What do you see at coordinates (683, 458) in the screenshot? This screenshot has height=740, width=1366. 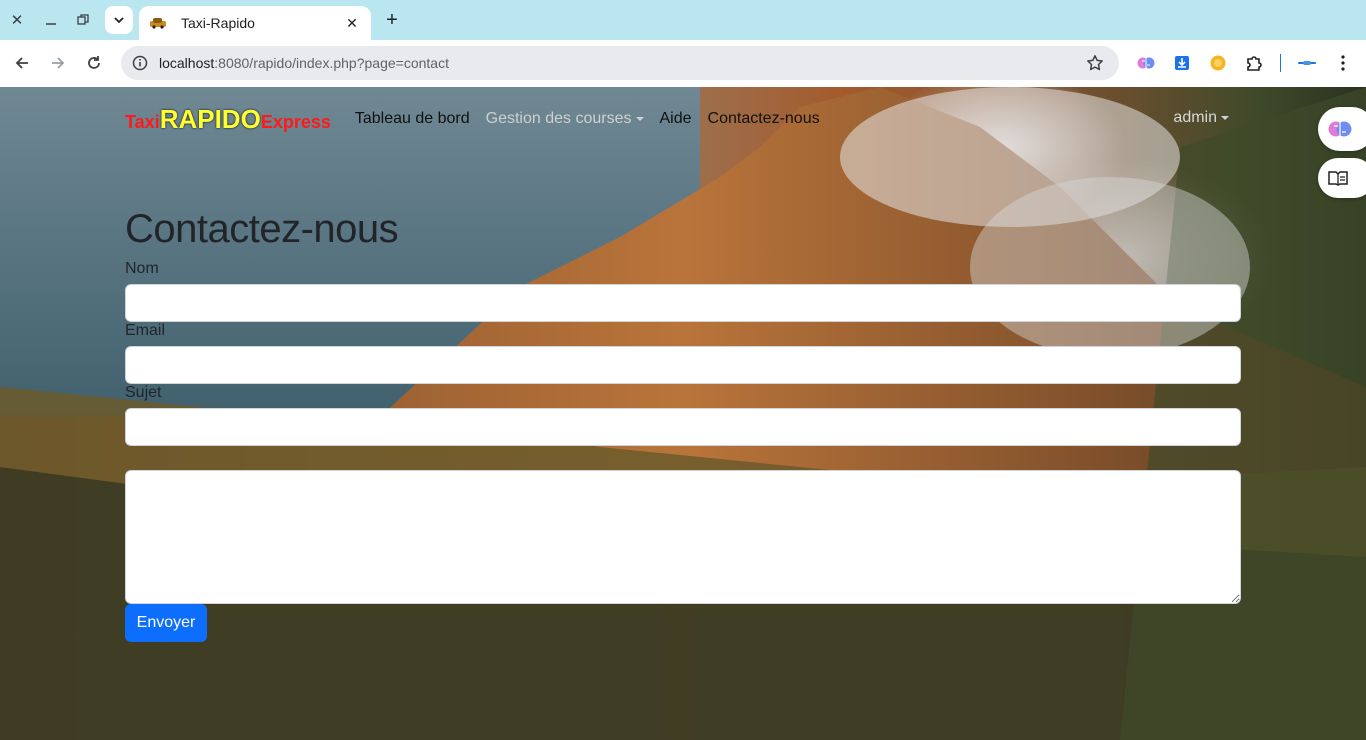 I see `message-label-spacer` at bounding box center [683, 458].